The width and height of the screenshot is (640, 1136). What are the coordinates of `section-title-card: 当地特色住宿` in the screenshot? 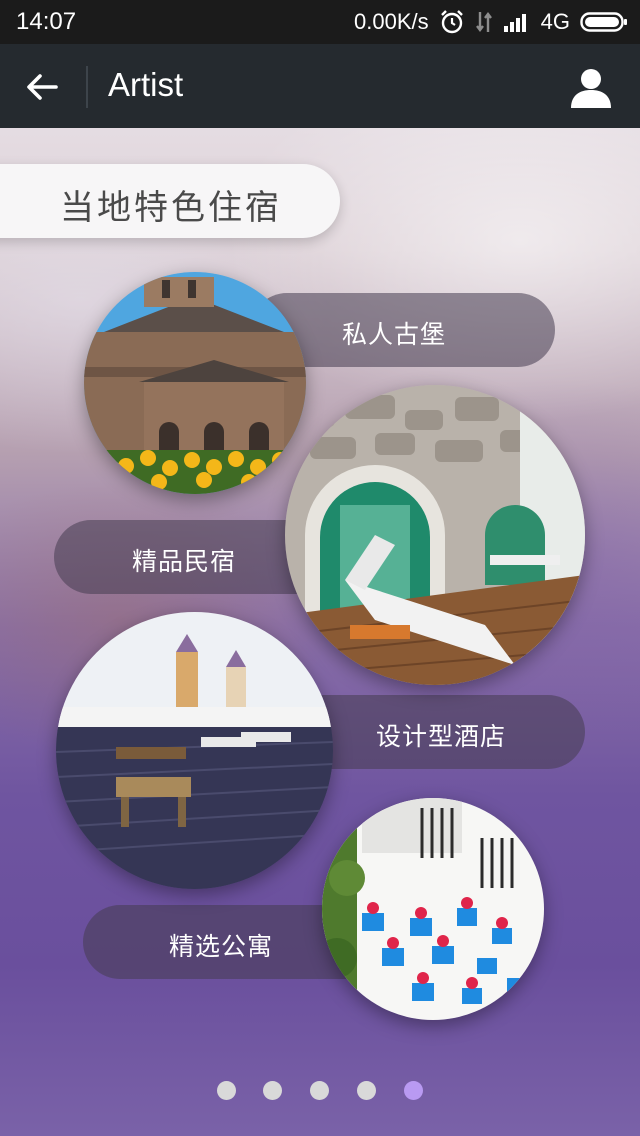 It's located at (170, 201).